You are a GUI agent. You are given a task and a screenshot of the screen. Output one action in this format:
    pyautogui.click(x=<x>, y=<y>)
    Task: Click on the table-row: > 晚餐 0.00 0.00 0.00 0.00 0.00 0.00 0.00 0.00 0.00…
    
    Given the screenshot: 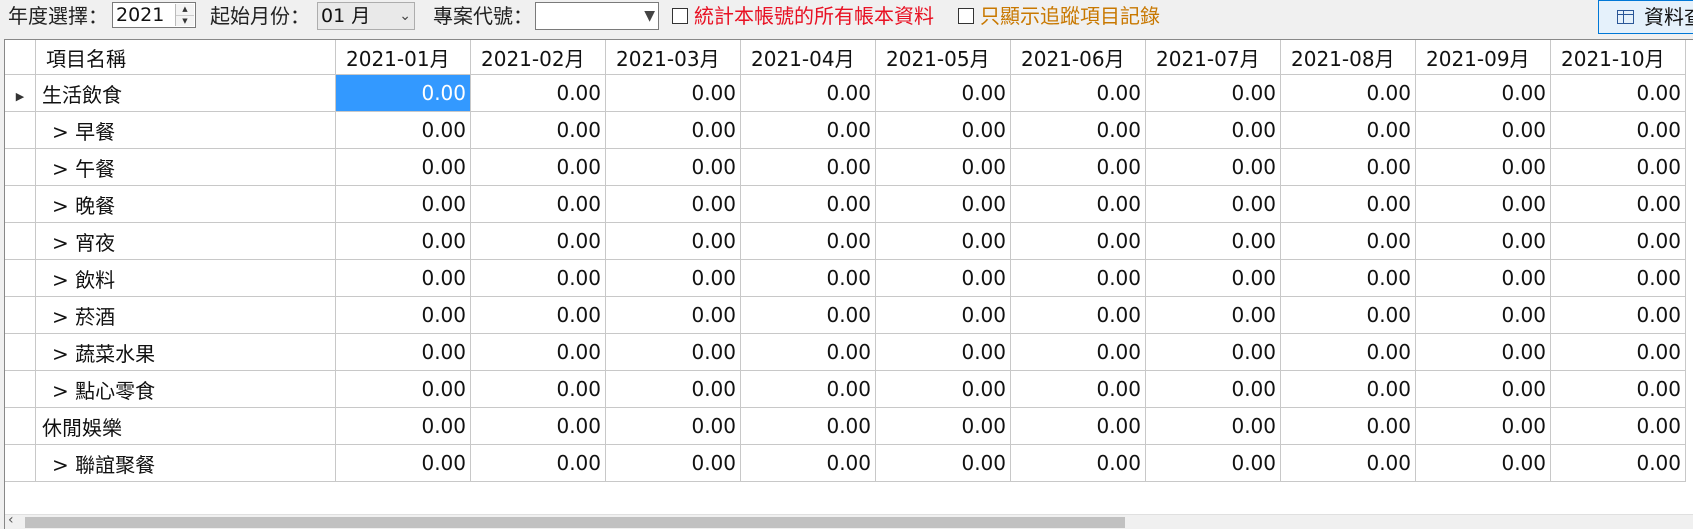 What is the action you would take?
    pyautogui.click(x=845, y=204)
    